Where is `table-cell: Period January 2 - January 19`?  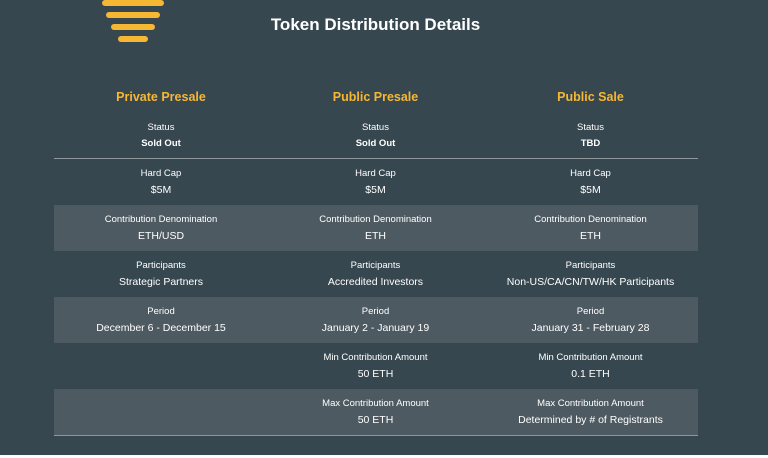
table-cell: Period January 2 - January 19 is located at coordinates (375, 320).